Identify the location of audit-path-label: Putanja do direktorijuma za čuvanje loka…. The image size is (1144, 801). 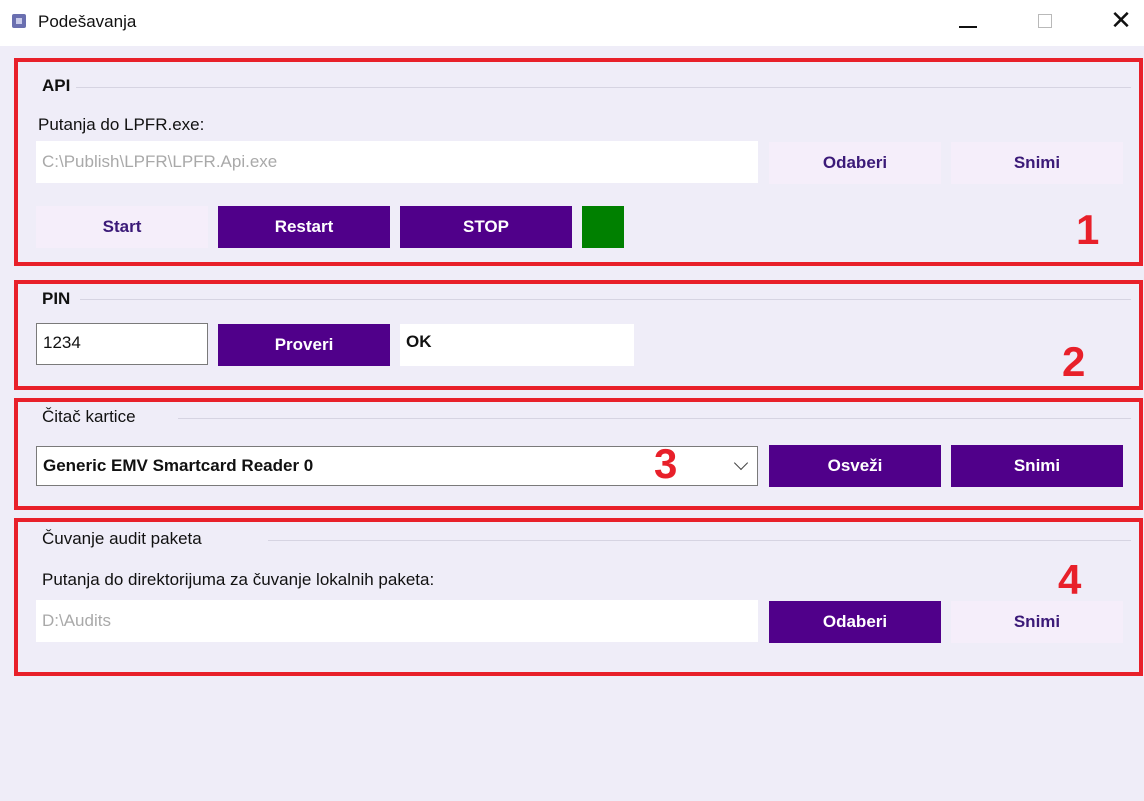
(238, 579).